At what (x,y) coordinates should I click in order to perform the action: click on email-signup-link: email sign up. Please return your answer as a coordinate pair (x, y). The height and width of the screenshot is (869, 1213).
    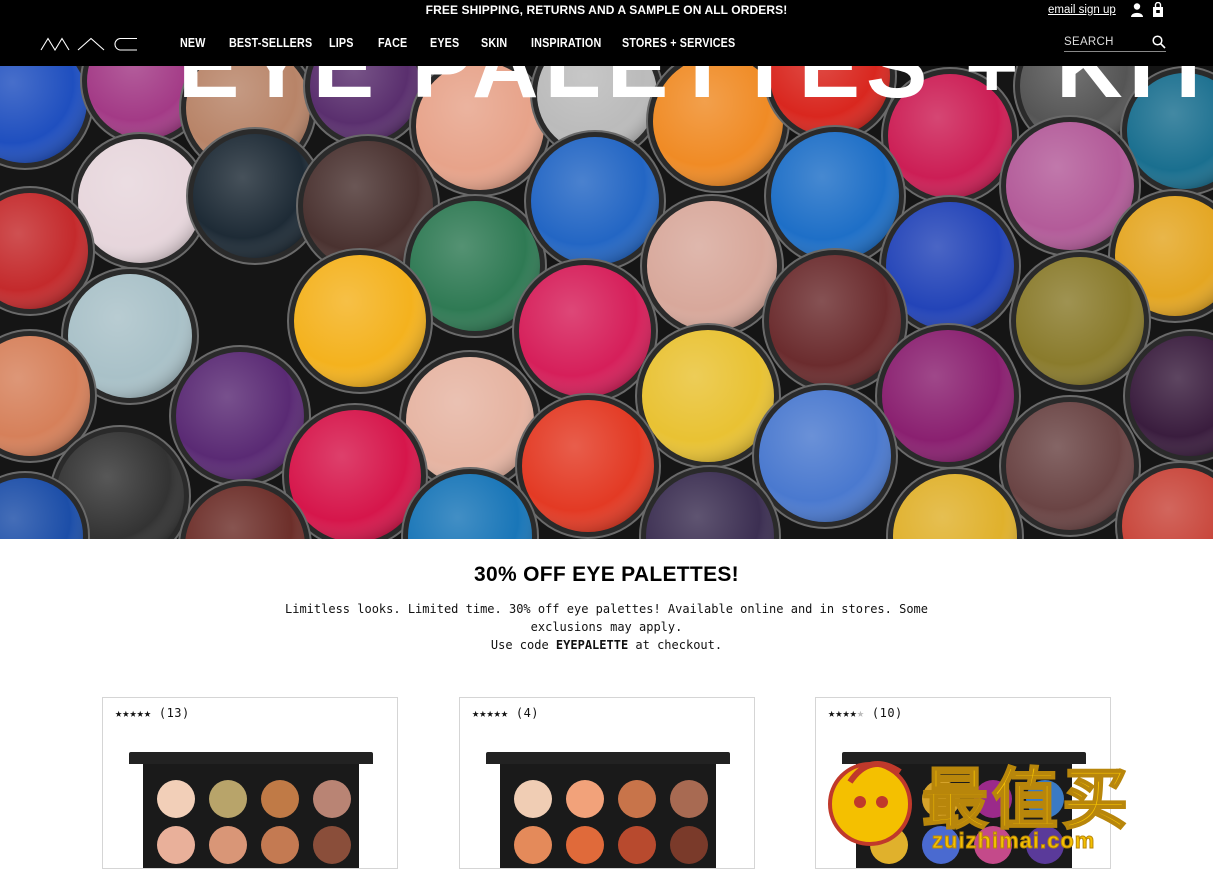
    Looking at the image, I should click on (1082, 10).